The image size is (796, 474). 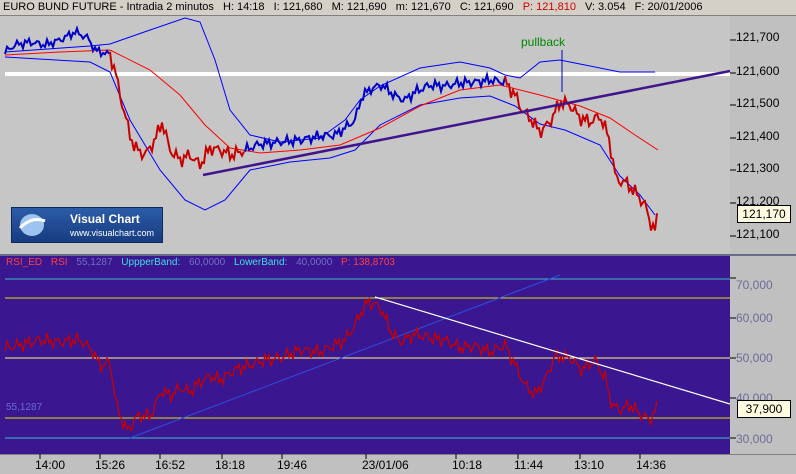 What do you see at coordinates (32, 225) in the screenshot?
I see `globe-swoosh-icon` at bounding box center [32, 225].